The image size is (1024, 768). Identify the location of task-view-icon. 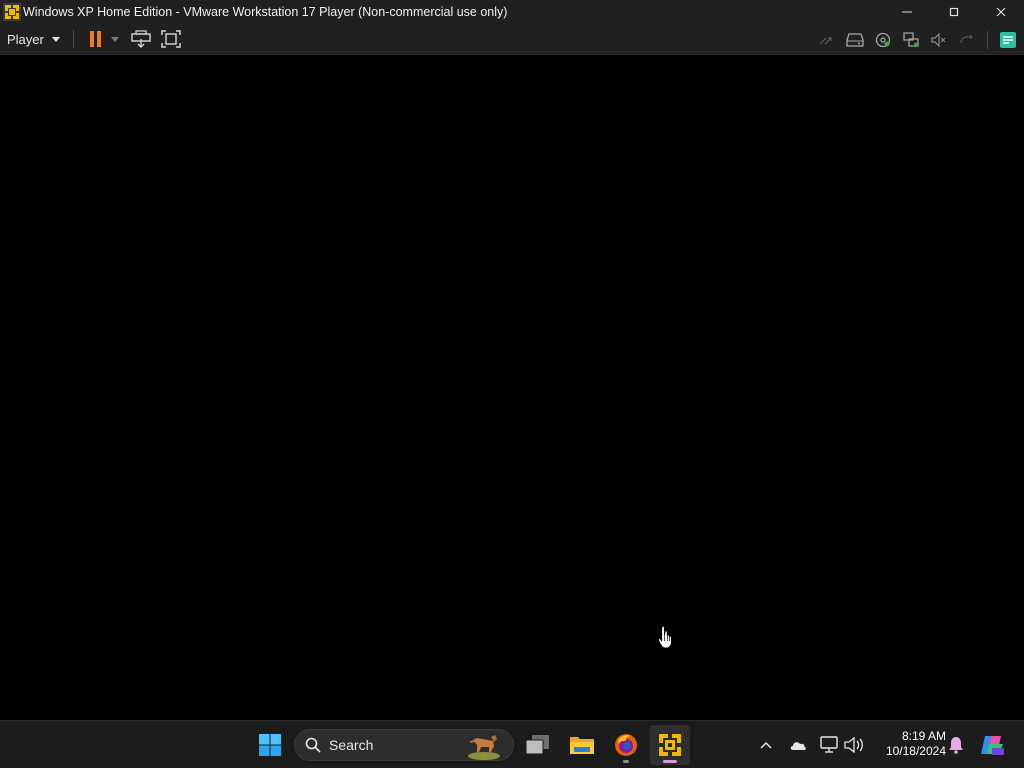
(537, 745).